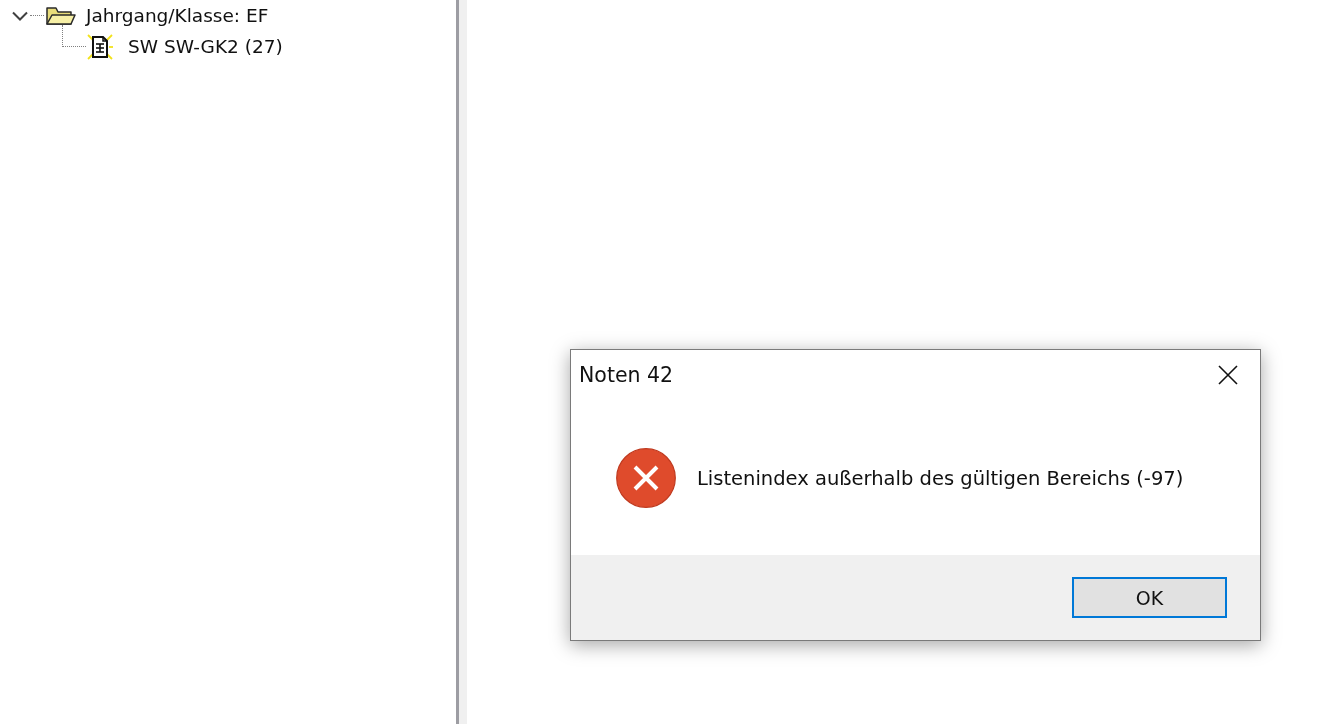  I want to click on document-icon, so click(100, 46).